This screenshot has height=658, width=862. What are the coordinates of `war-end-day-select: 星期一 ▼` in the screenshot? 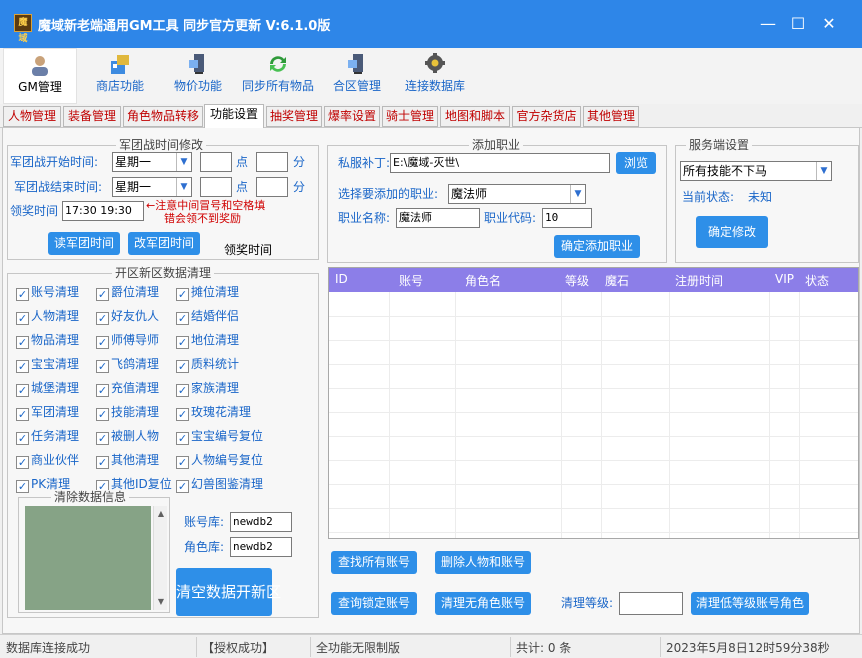 It's located at (152, 187).